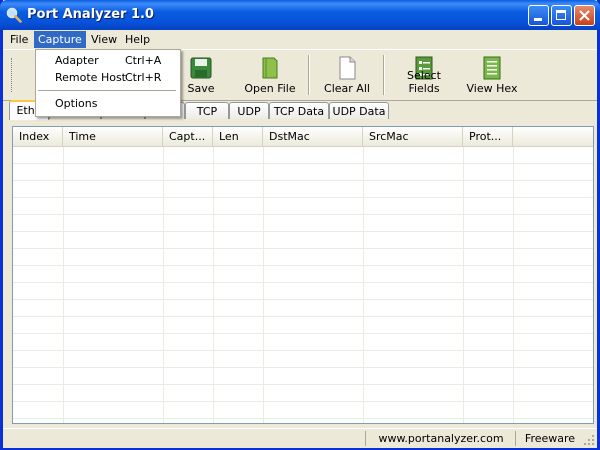  Describe the element at coordinates (549, 438) in the screenshot. I see `status-license: Freeware` at that location.